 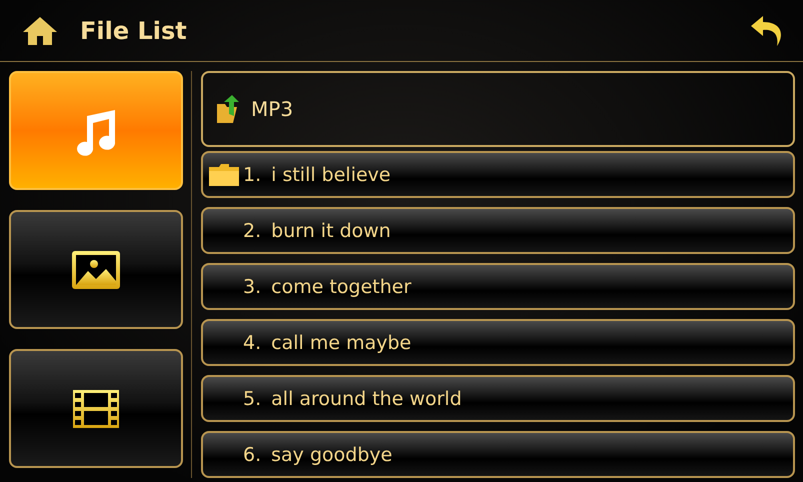 What do you see at coordinates (40, 31) in the screenshot?
I see `home-icon` at bounding box center [40, 31].